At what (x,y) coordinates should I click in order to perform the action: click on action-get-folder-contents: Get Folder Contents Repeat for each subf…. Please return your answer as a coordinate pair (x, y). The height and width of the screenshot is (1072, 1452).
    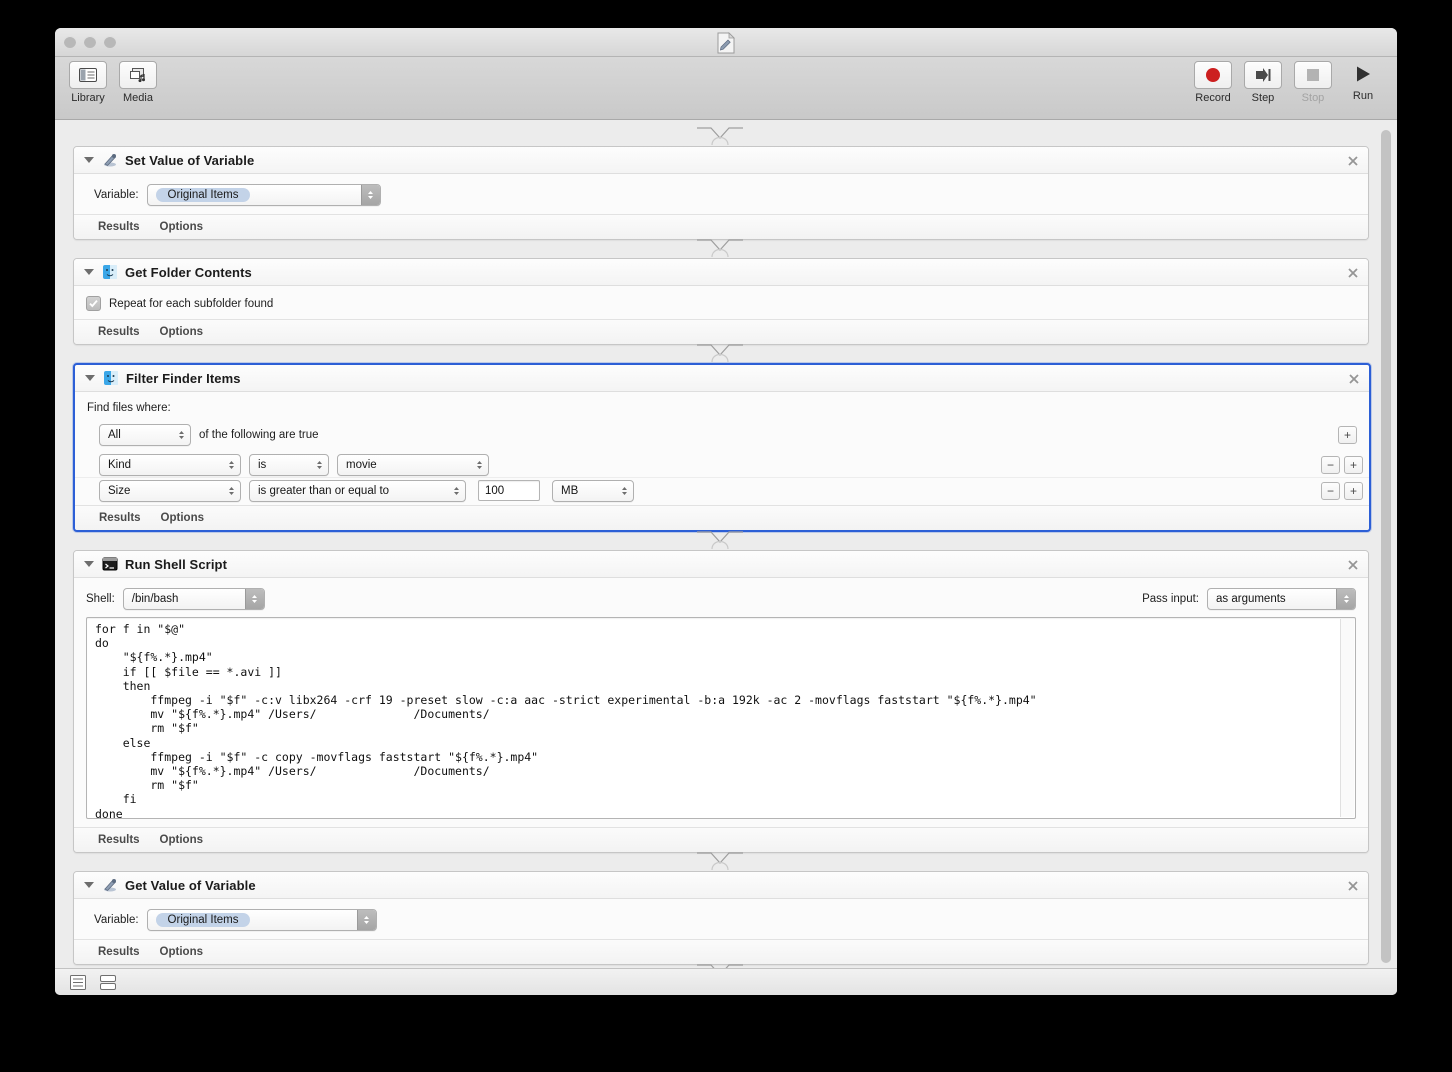
    Looking at the image, I should click on (721, 301).